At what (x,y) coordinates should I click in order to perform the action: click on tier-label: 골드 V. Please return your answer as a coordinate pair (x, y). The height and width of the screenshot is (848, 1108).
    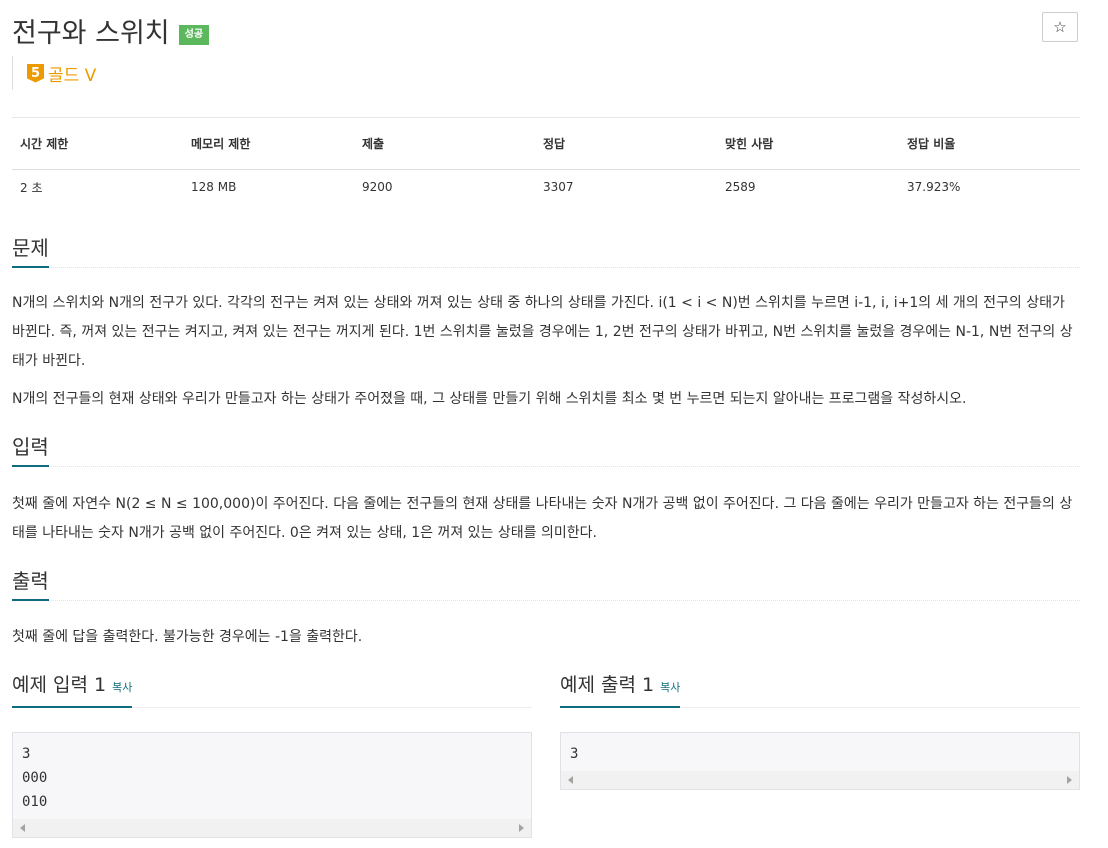
    Looking at the image, I should click on (72, 75).